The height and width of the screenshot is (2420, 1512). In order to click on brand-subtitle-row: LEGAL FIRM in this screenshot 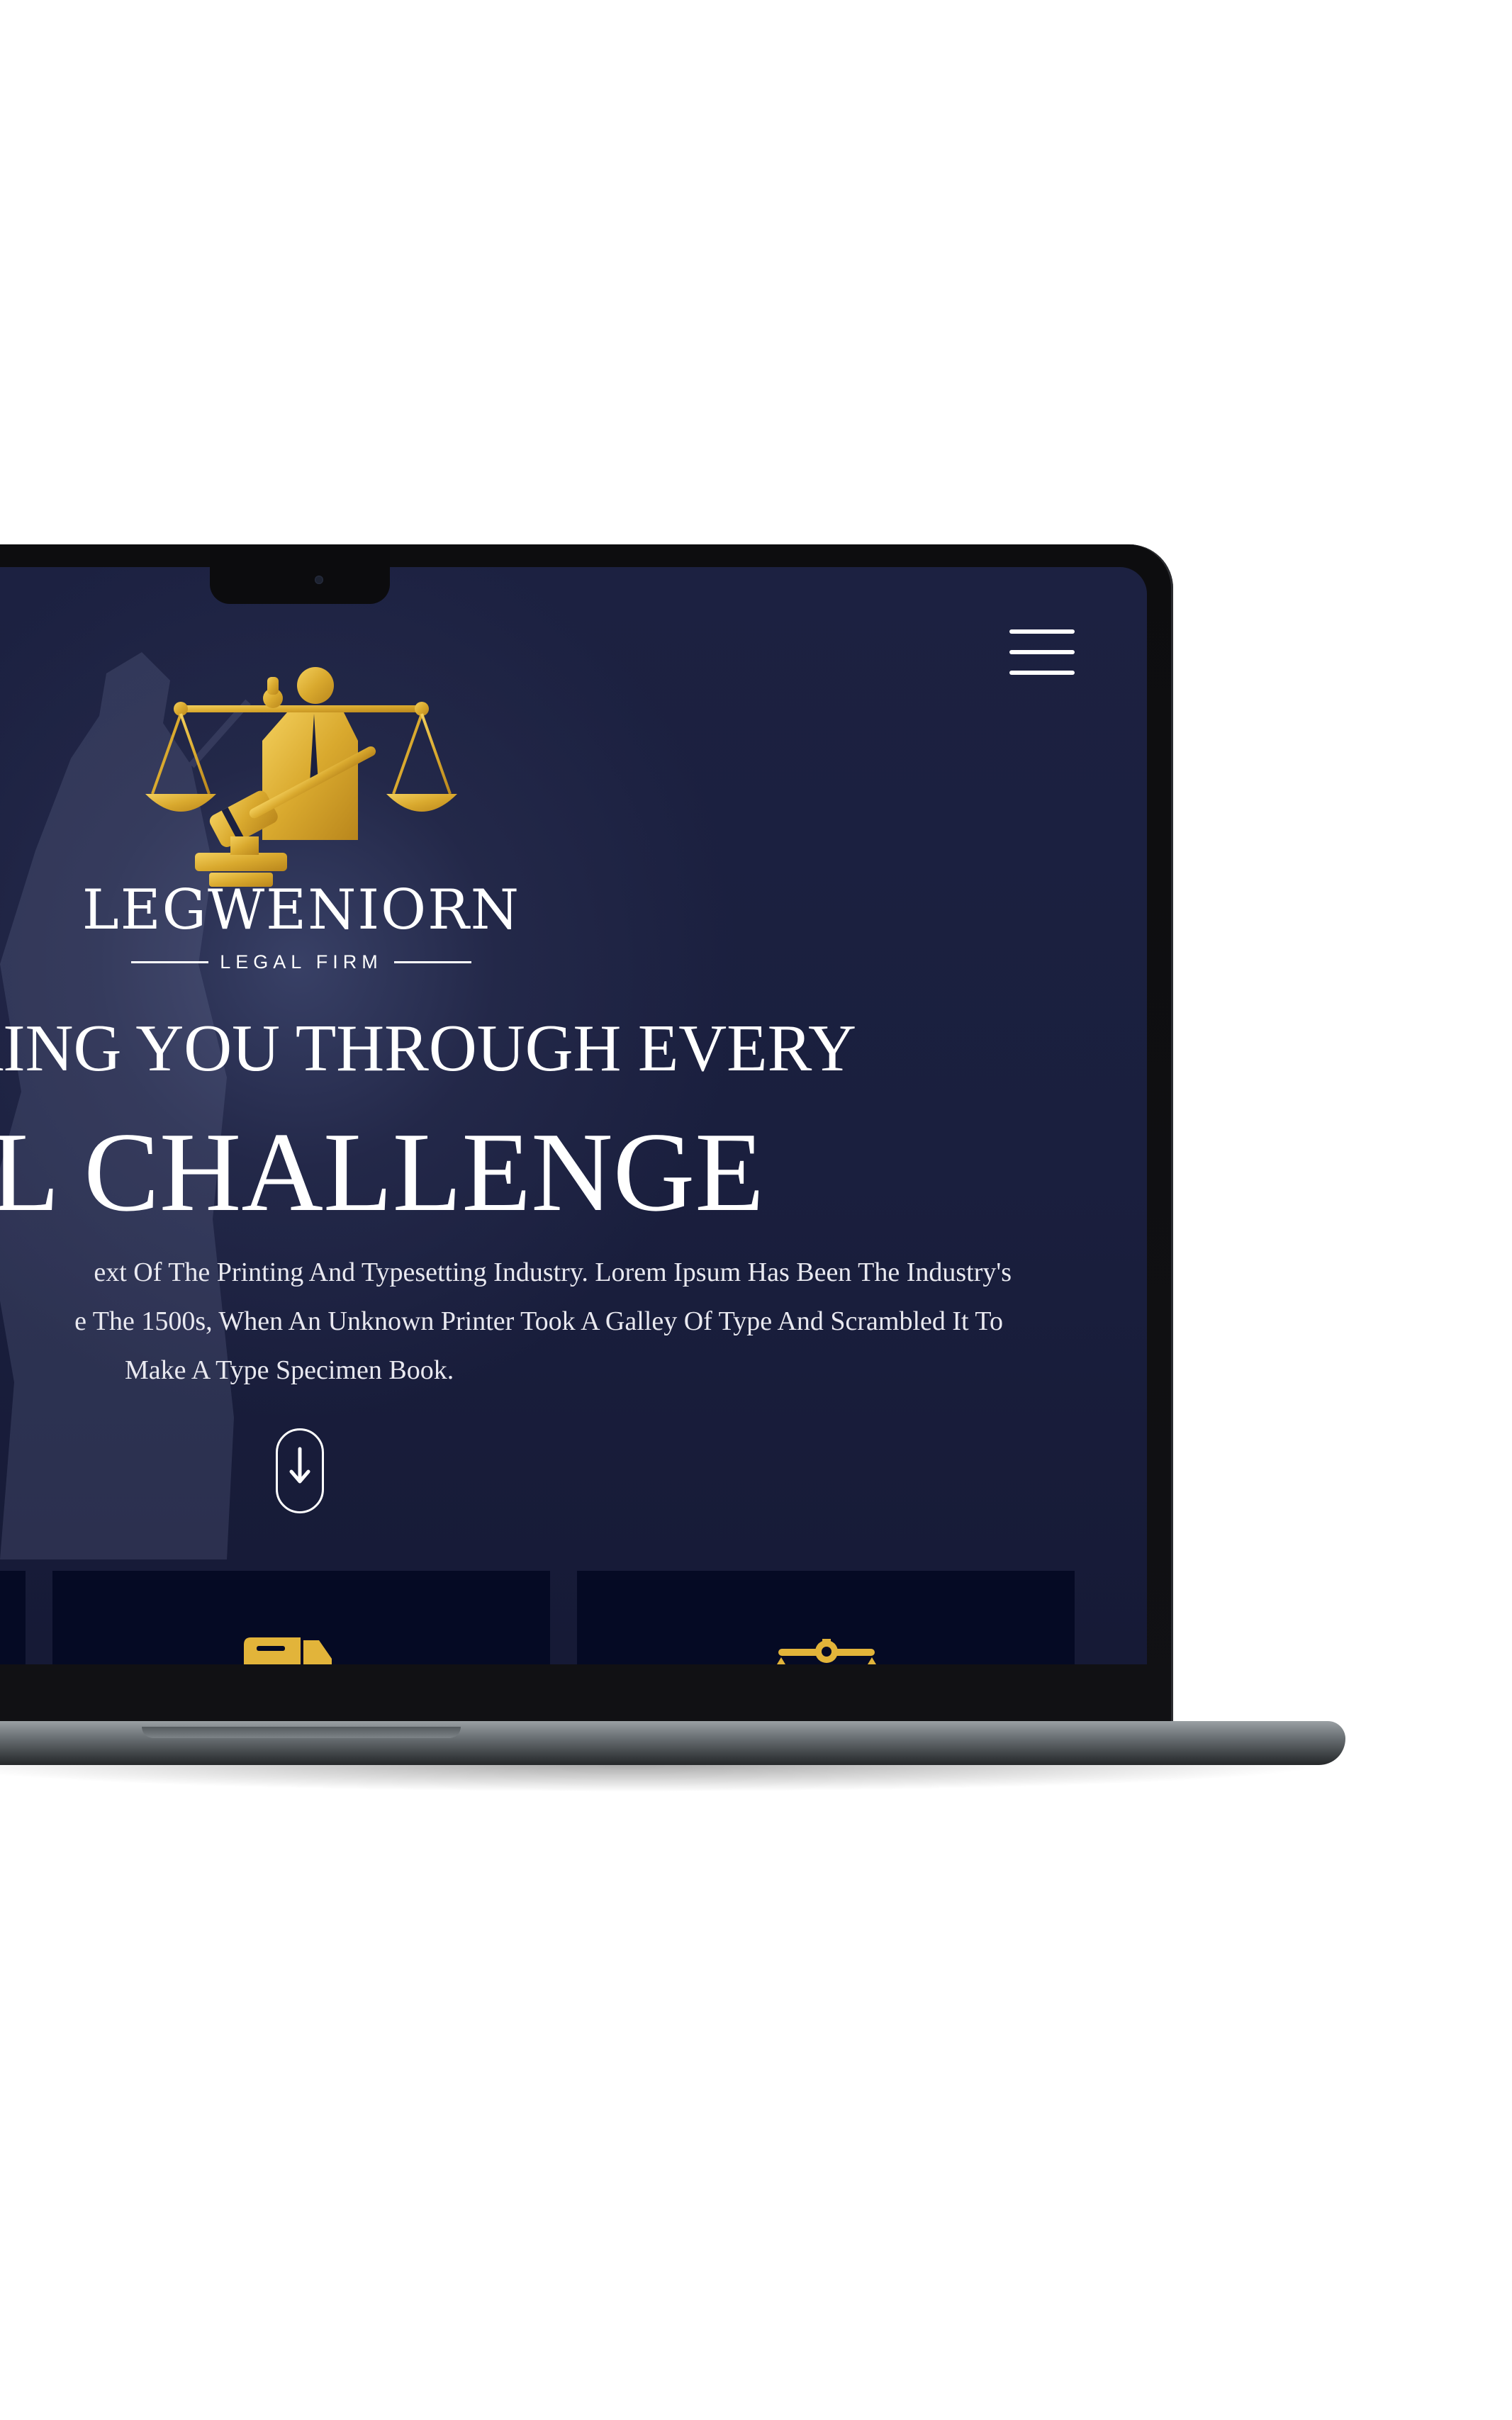, I will do `click(301, 962)`.